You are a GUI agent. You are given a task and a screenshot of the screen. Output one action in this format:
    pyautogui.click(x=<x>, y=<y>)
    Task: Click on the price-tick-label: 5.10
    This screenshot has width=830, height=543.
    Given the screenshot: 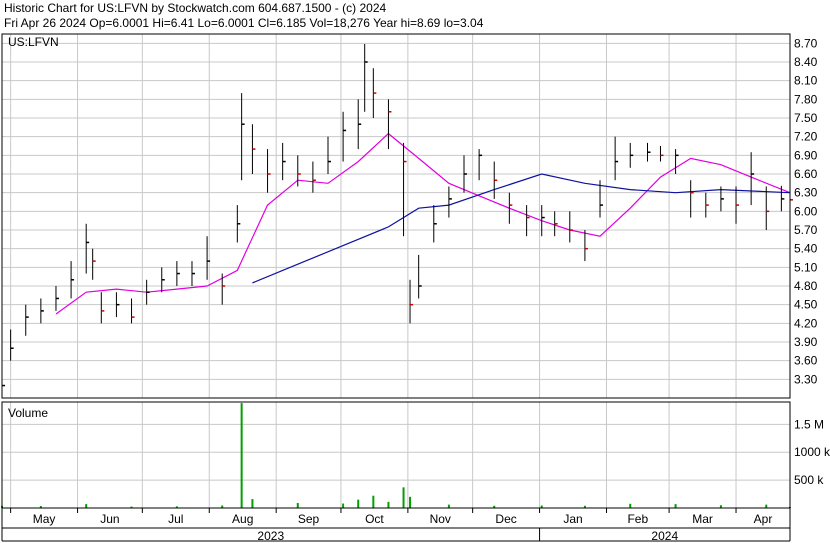 What is the action you would take?
    pyautogui.click(x=806, y=267)
    